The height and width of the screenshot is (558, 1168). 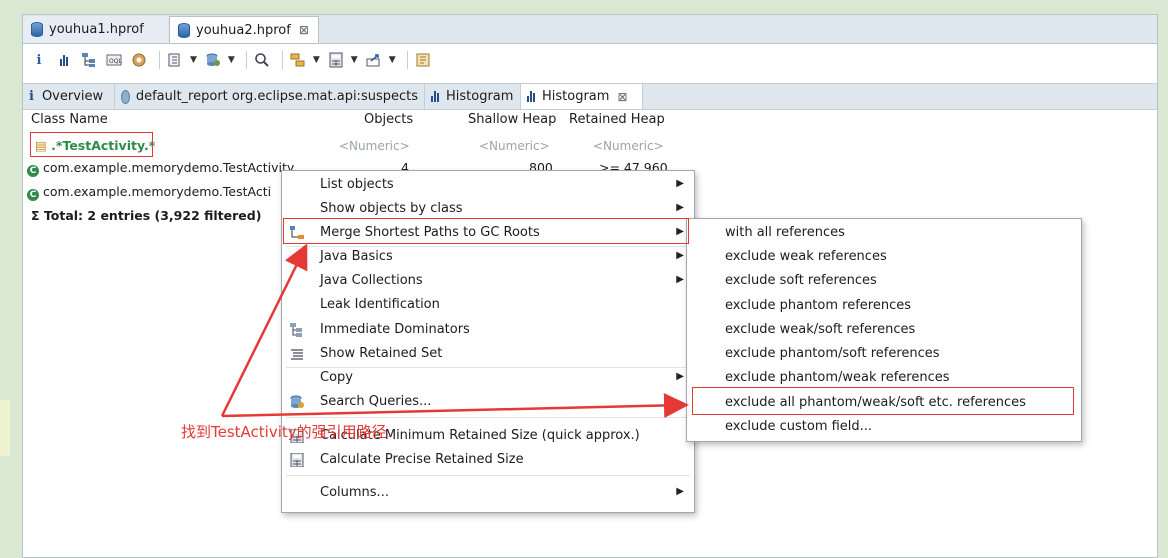 What do you see at coordinates (454, 330) in the screenshot?
I see `annotation-arrows` at bounding box center [454, 330].